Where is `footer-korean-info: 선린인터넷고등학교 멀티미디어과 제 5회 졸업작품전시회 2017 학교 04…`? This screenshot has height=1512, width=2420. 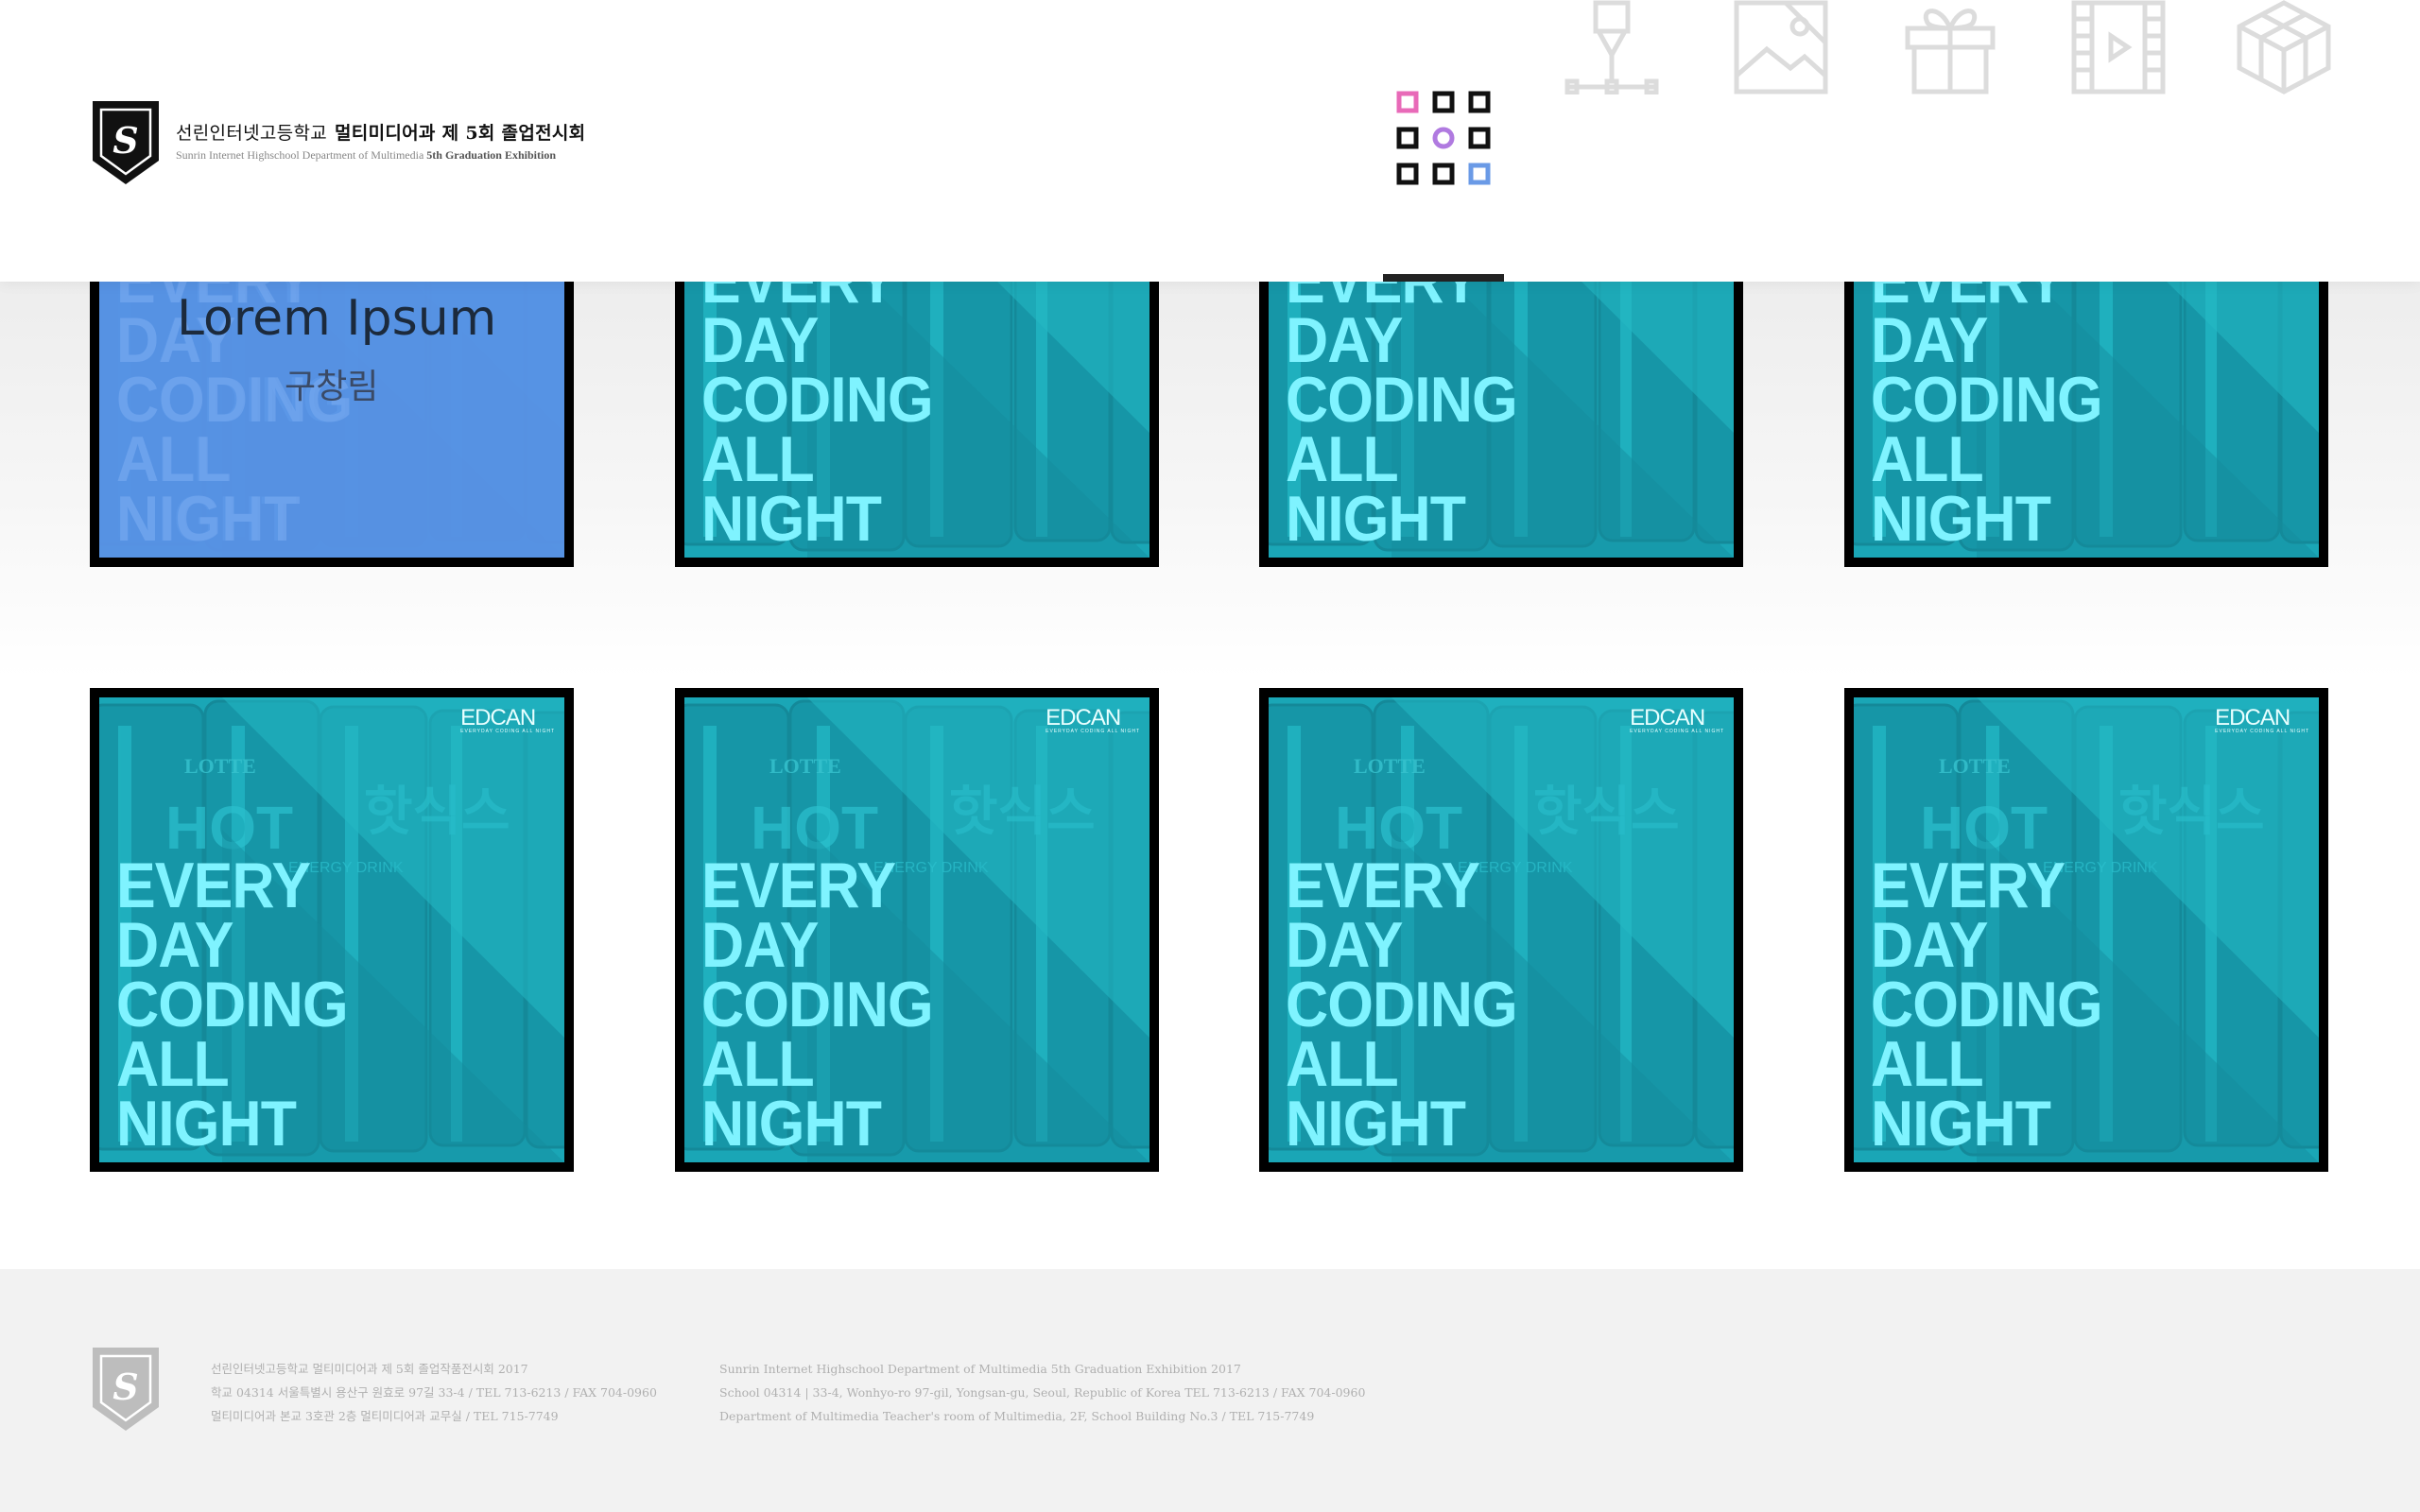 footer-korean-info: 선린인터넷고등학교 멀티미디어과 제 5회 졸업작품전시회 2017 학교 04… is located at coordinates (434, 1392).